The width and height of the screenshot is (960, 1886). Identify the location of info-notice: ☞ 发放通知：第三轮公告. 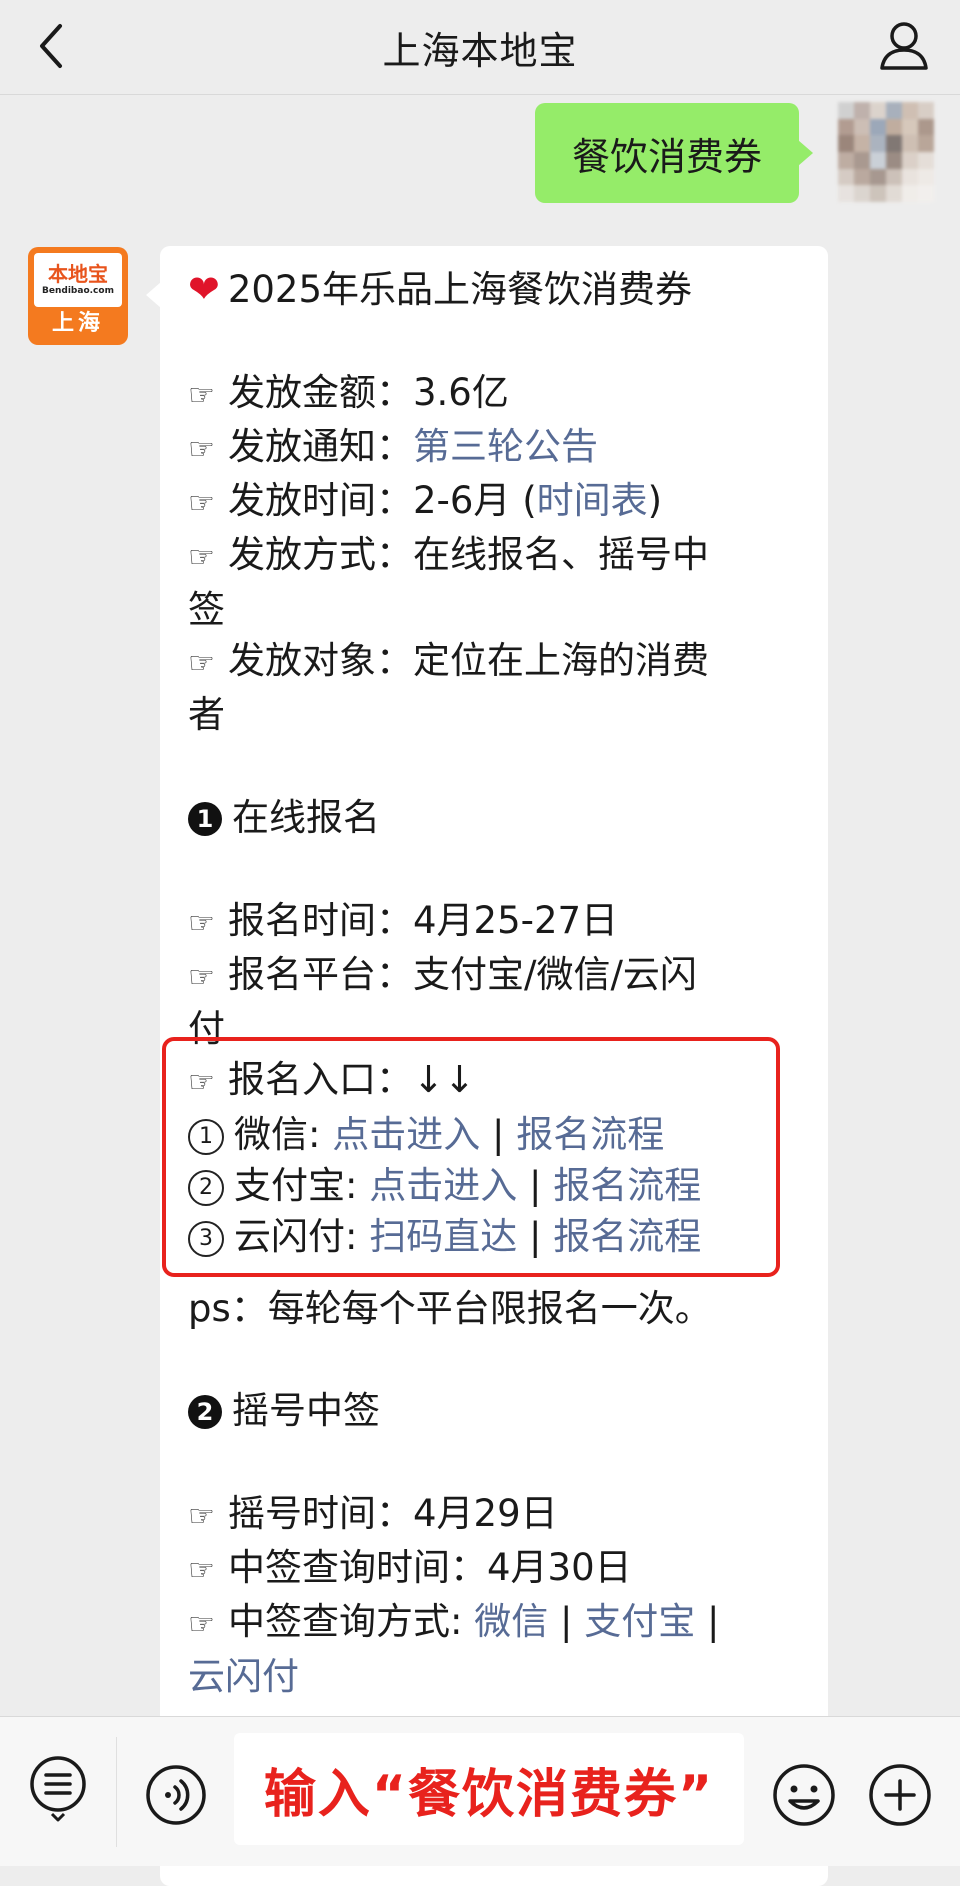
(498, 448).